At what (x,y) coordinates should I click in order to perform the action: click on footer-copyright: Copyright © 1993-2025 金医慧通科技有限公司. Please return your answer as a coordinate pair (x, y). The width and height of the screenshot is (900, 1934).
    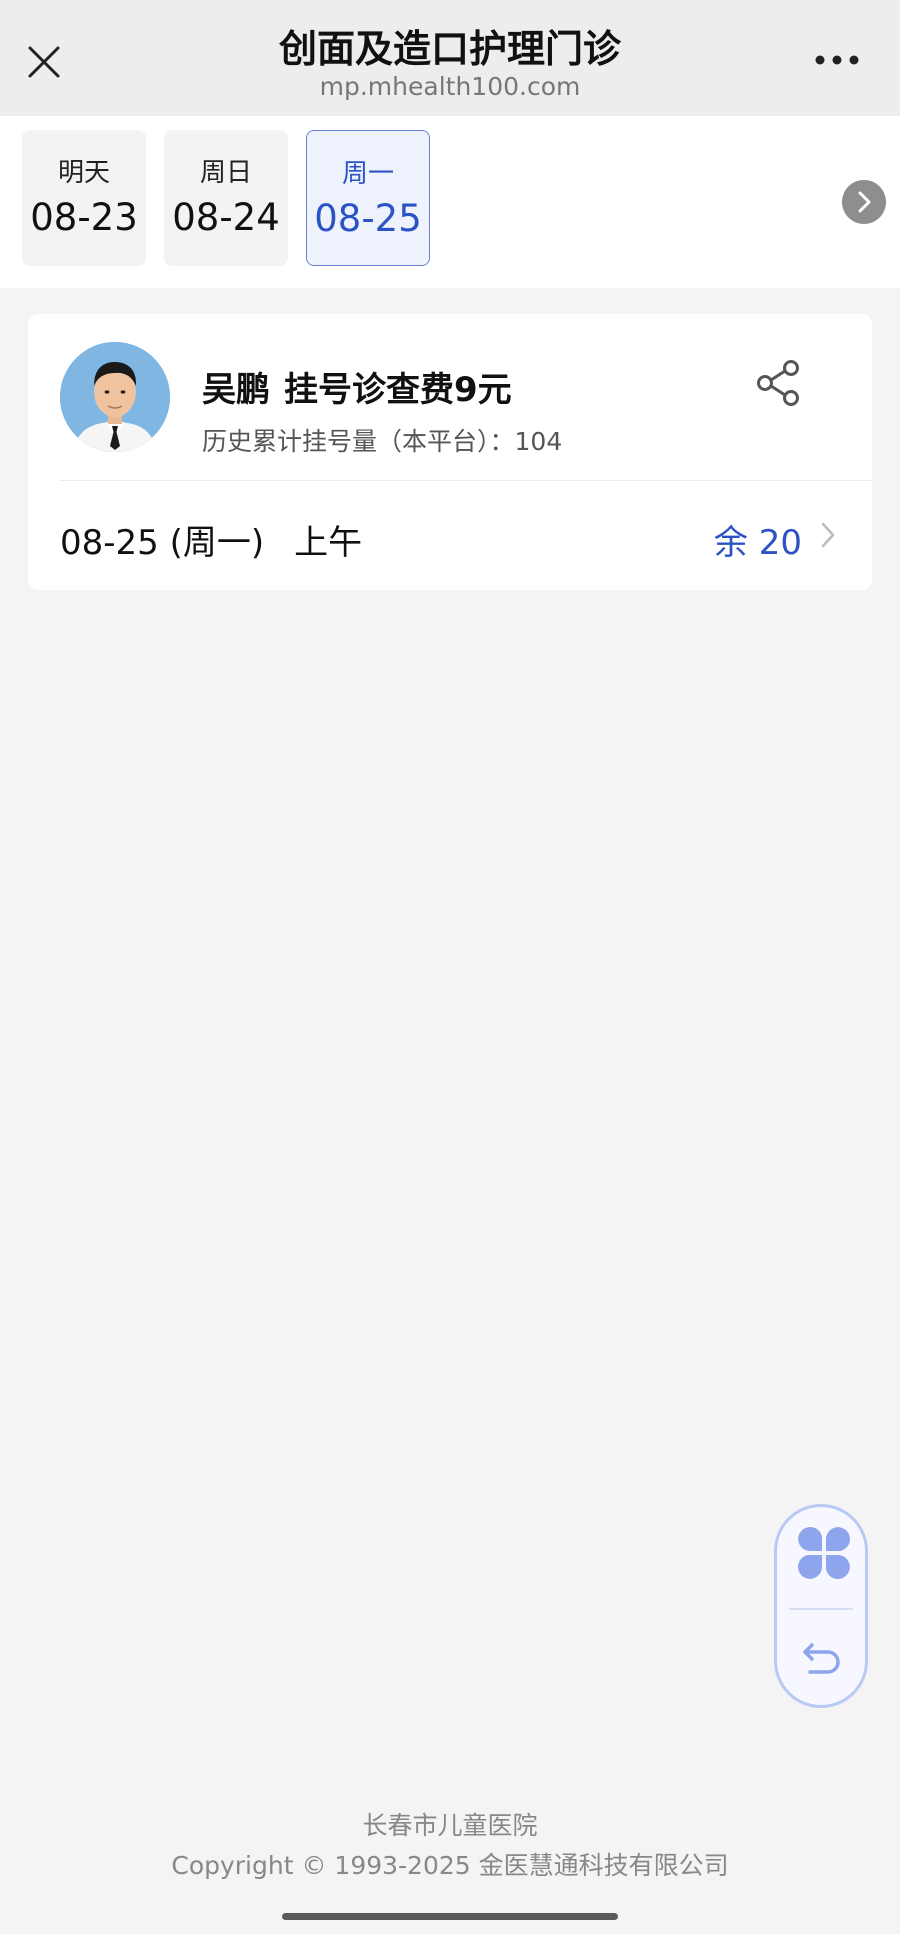
    Looking at the image, I should click on (450, 1865).